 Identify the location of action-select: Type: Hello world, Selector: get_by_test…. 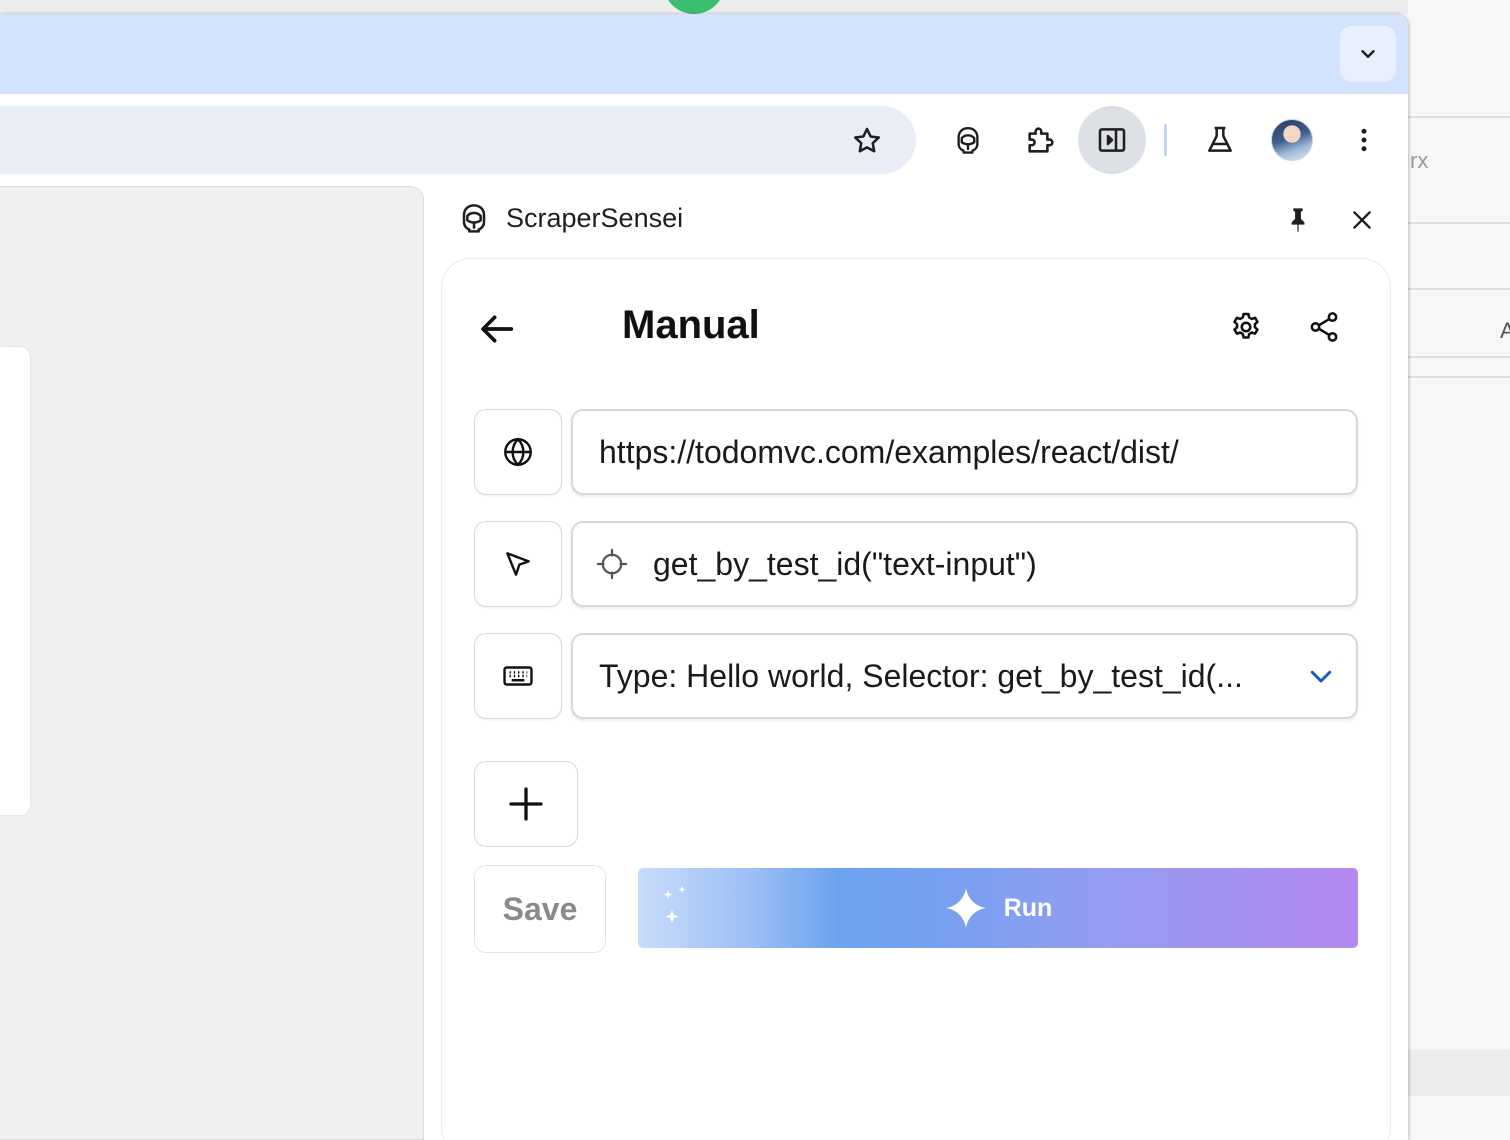
(964, 676).